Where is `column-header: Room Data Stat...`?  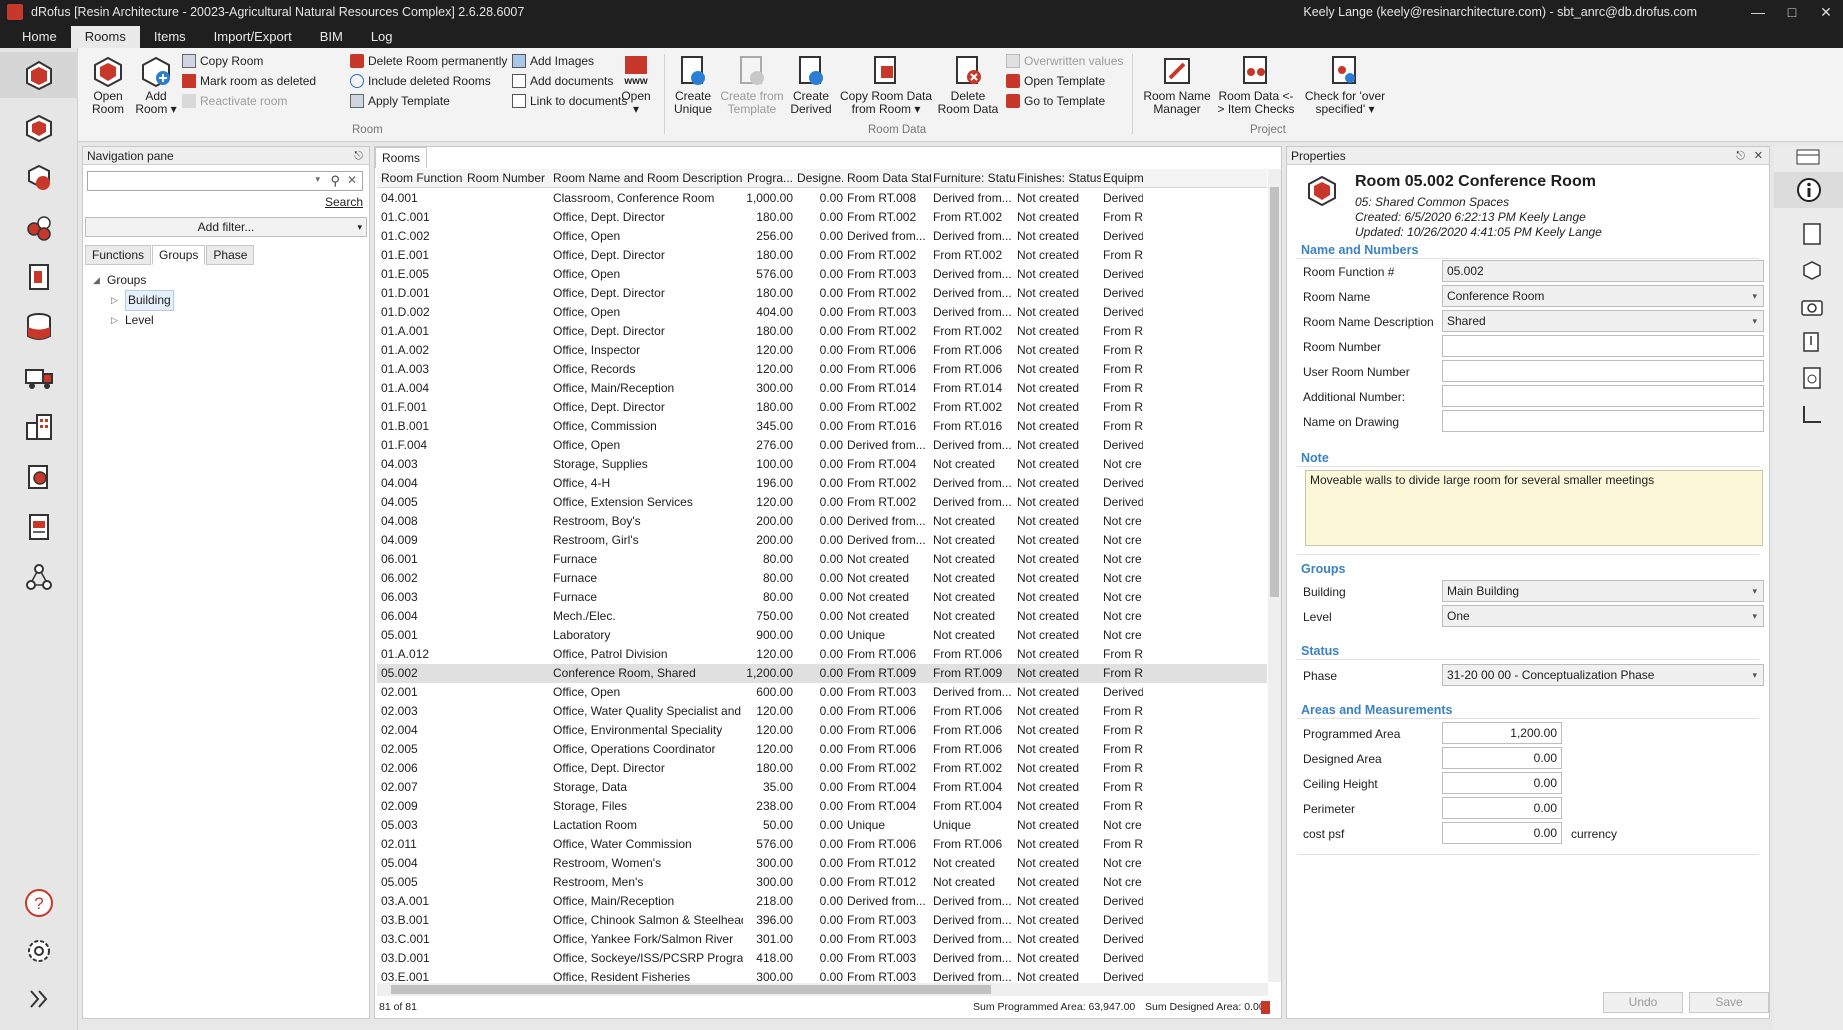
column-header: Room Data Stat... is located at coordinates (889, 178).